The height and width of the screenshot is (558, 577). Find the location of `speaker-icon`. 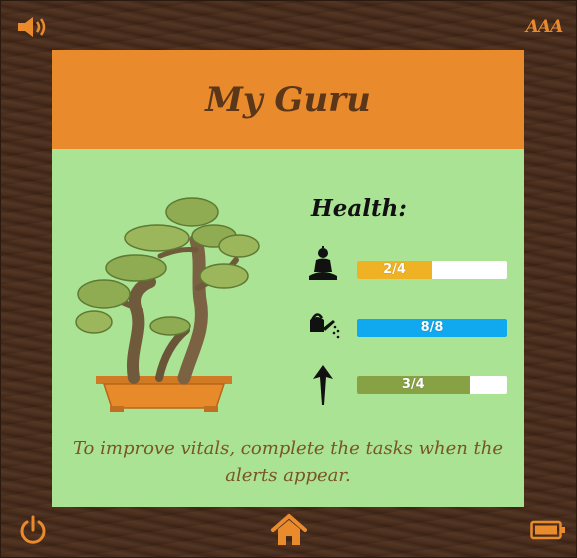

speaker-icon is located at coordinates (32, 27).